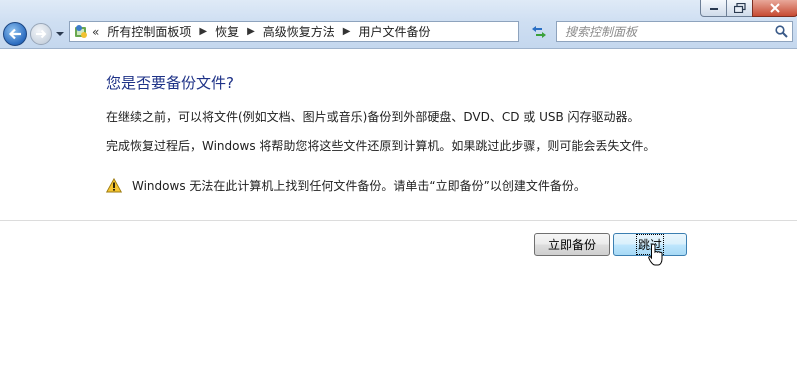 This screenshot has width=797, height=375. I want to click on breadcrumb-item: 恢复, so click(227, 31).